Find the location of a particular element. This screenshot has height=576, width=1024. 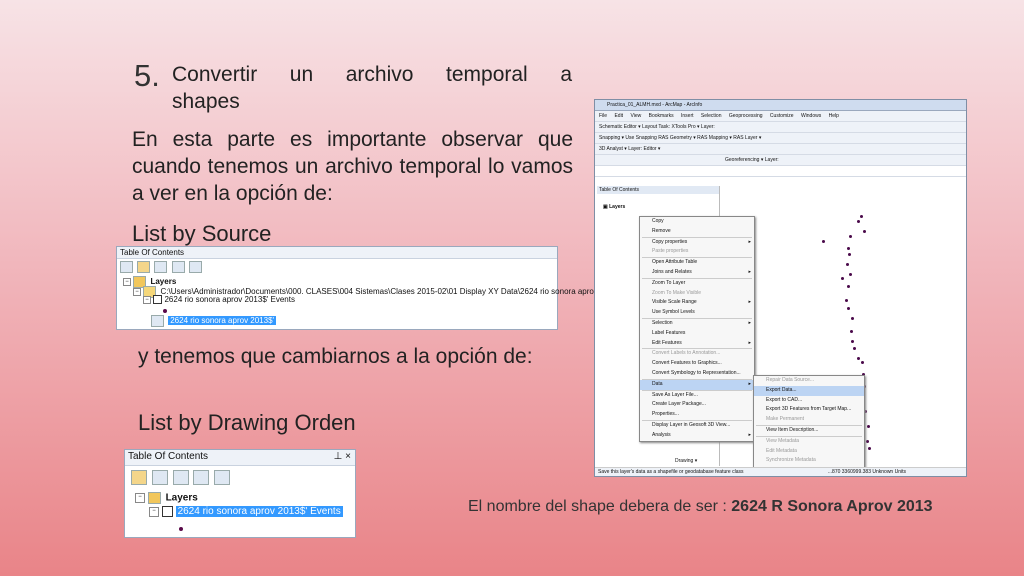

paragraph-change-option: y tenemos que cambiarnos a la opción de: is located at coordinates (335, 356).